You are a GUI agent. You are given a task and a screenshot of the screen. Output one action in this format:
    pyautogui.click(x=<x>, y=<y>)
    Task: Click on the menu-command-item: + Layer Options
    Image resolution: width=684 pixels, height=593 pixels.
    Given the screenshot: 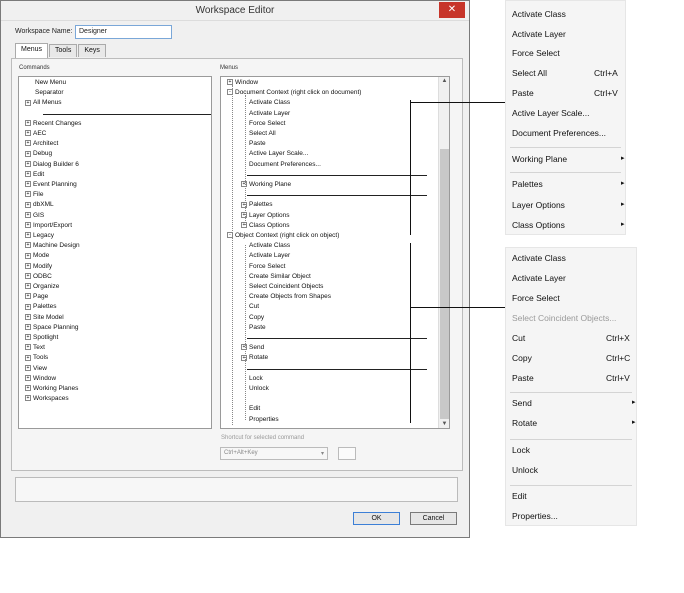 What is the action you would take?
    pyautogui.click(x=265, y=216)
    